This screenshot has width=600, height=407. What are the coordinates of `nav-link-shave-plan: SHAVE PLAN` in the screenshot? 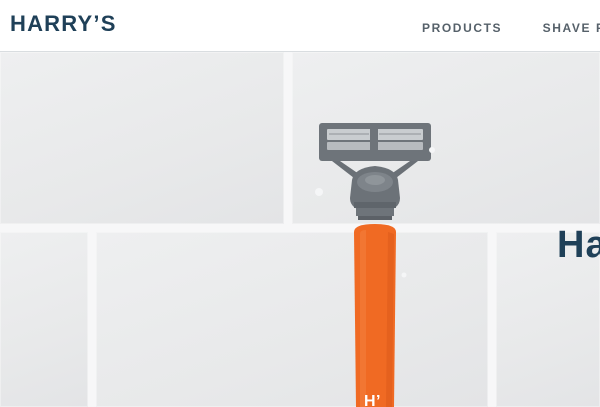 It's located at (571, 28).